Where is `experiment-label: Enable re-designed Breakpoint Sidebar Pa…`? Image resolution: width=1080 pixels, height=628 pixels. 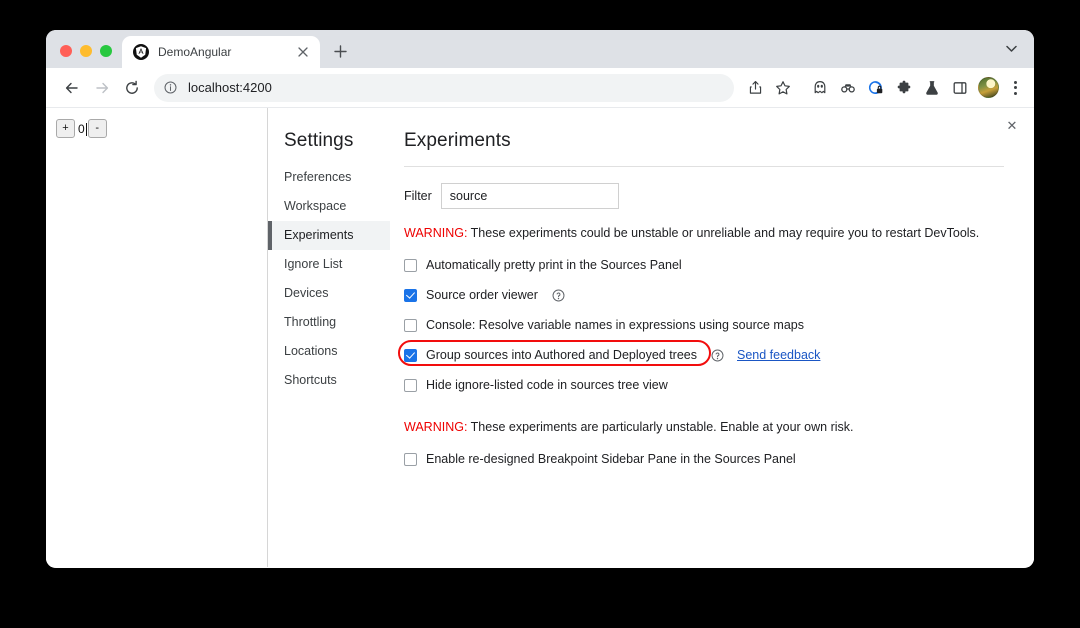 experiment-label: Enable re-designed Breakpoint Sidebar Pa… is located at coordinates (611, 459).